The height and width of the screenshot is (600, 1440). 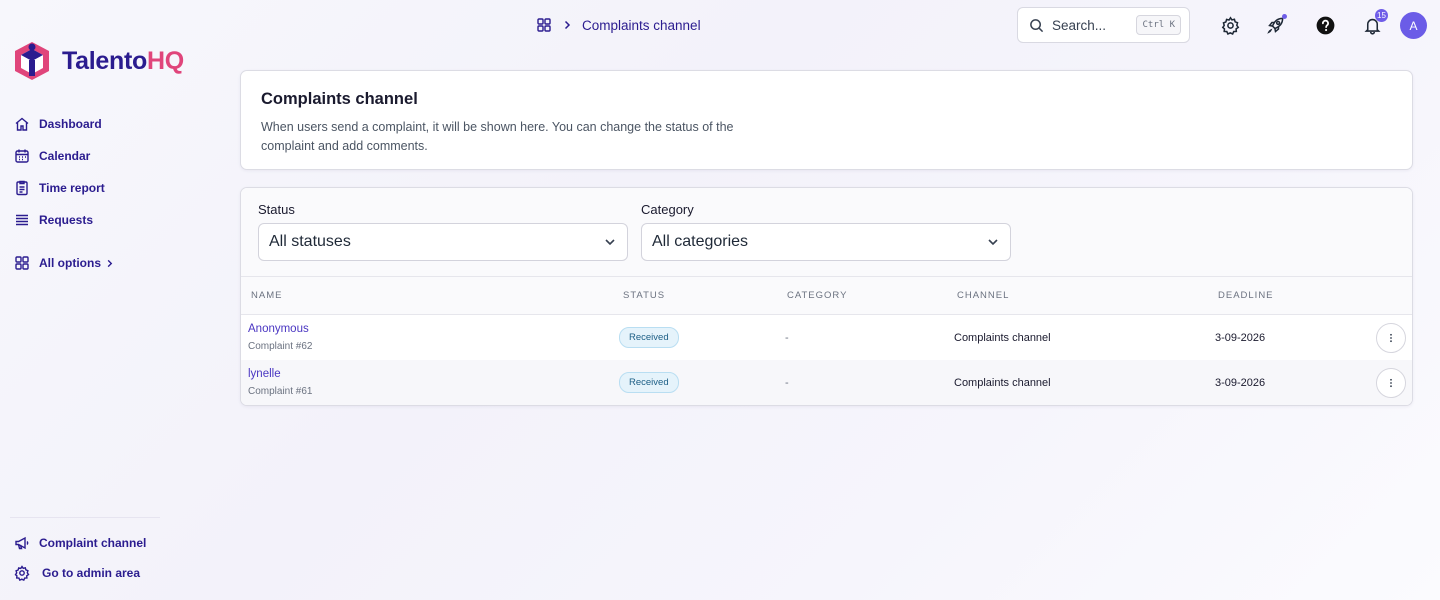 What do you see at coordinates (339, 99) in the screenshot?
I see `page-title: Complaints channel` at bounding box center [339, 99].